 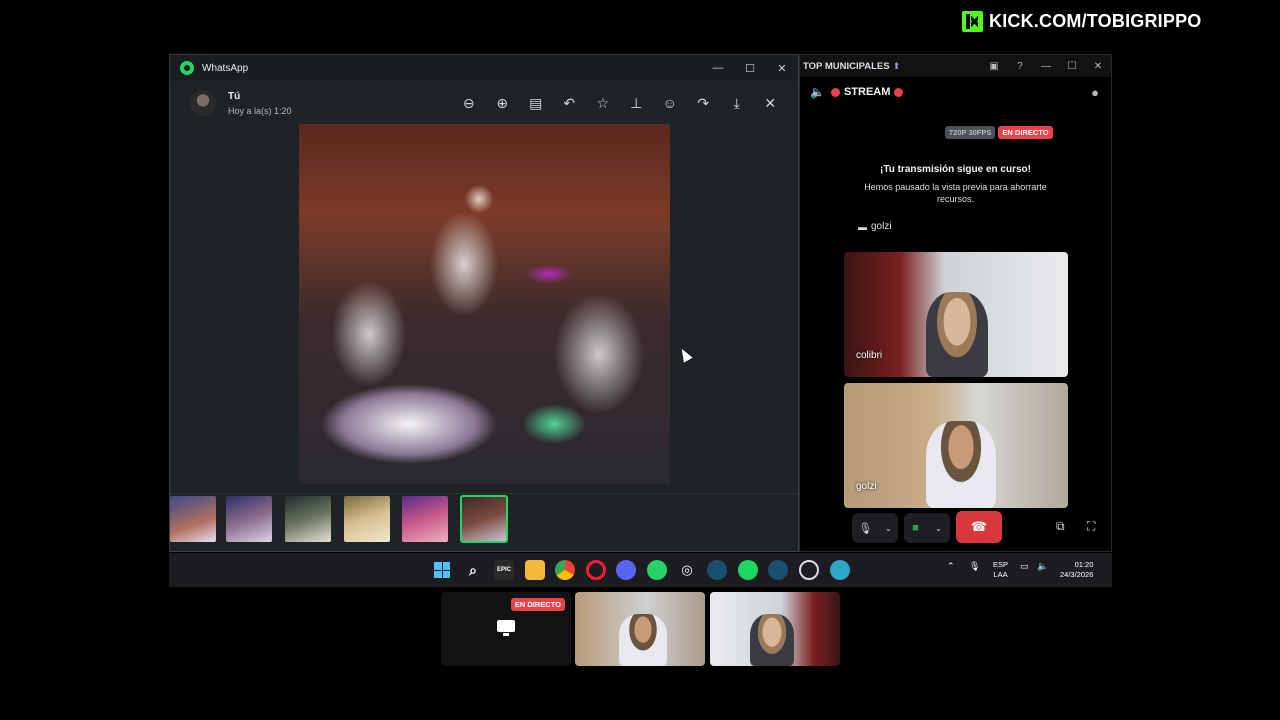 I want to click on participant-name: golzi, so click(x=866, y=486).